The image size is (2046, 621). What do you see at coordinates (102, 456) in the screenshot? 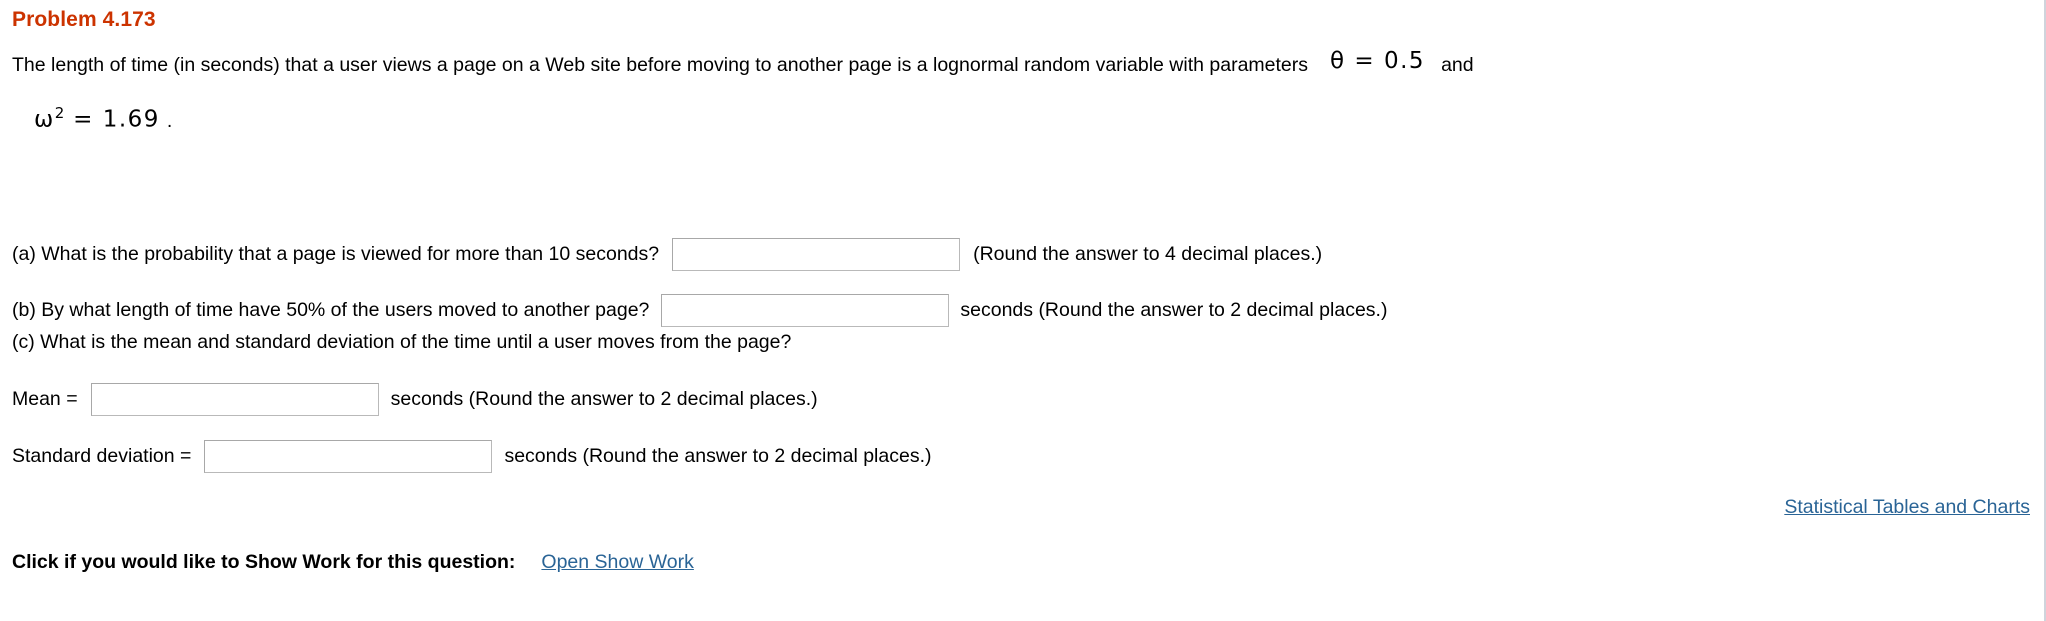
I see `standard-deviation-label: Standard deviation =` at bounding box center [102, 456].